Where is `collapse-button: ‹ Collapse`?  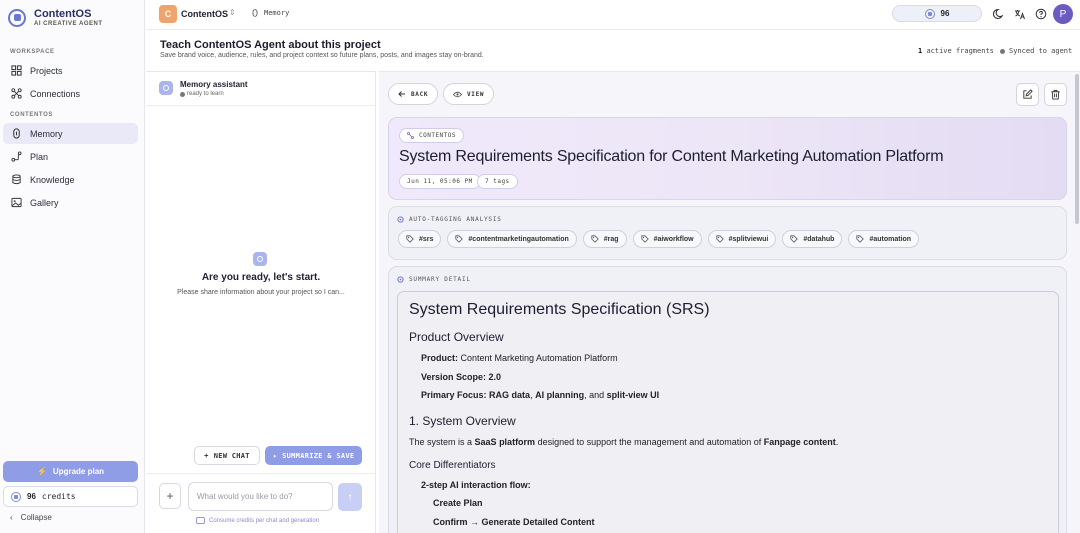 collapse-button: ‹ Collapse is located at coordinates (31, 517).